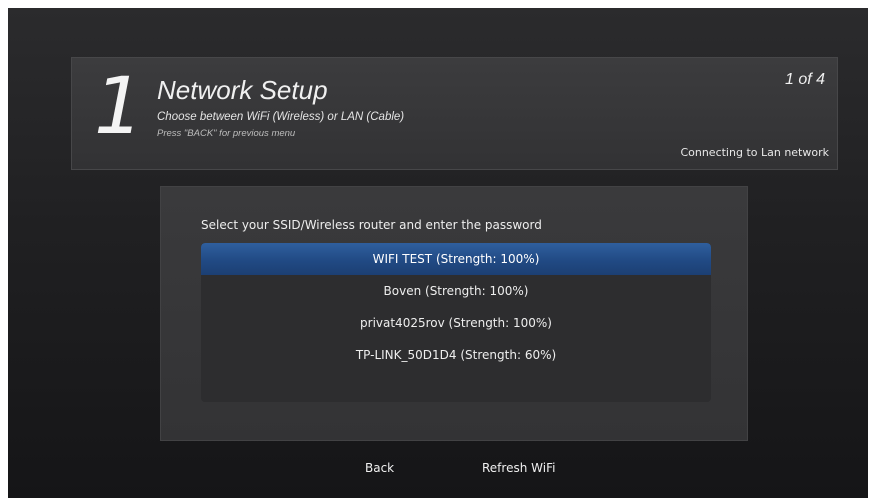  What do you see at coordinates (804, 79) in the screenshot?
I see `step-indicator: 1 of 4` at bounding box center [804, 79].